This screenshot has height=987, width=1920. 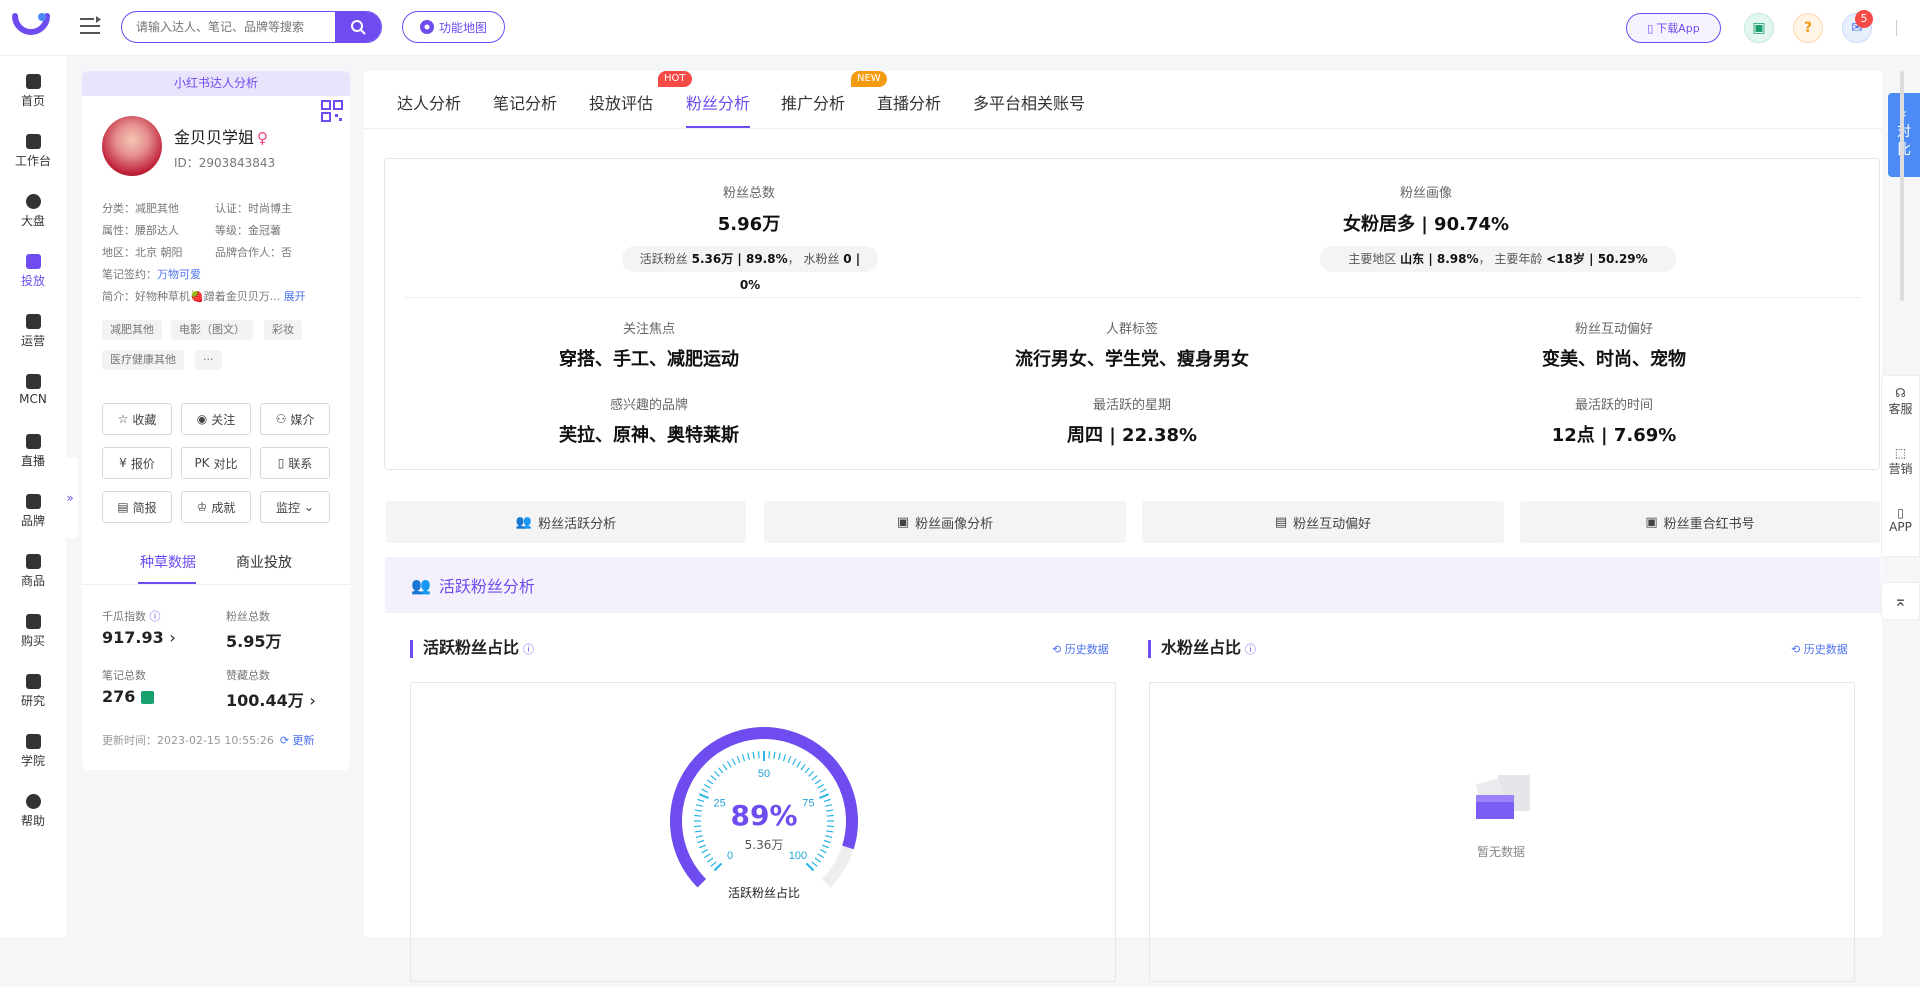 I want to click on nav-item: 研究, so click(x=33, y=691).